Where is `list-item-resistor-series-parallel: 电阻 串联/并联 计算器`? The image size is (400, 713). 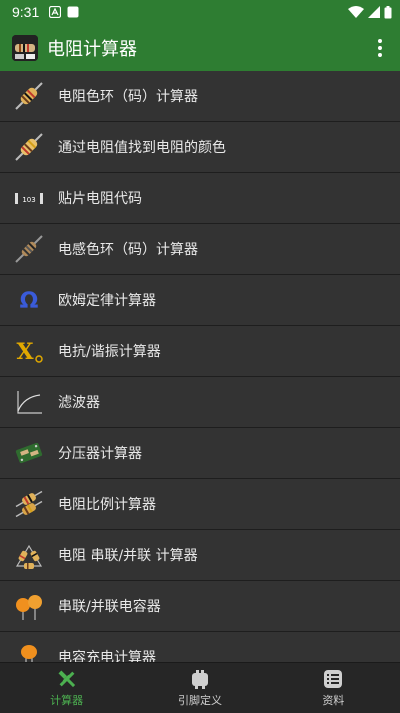
list-item-resistor-series-parallel: 电阻 串联/并联 计算器 is located at coordinates (200, 555).